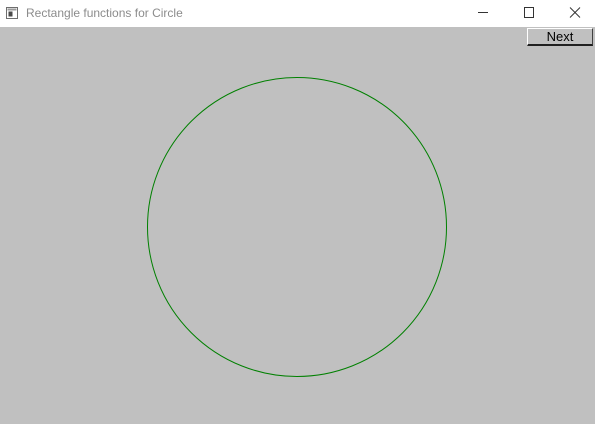 This screenshot has height=424, width=595. I want to click on maximize-button, so click(529, 13).